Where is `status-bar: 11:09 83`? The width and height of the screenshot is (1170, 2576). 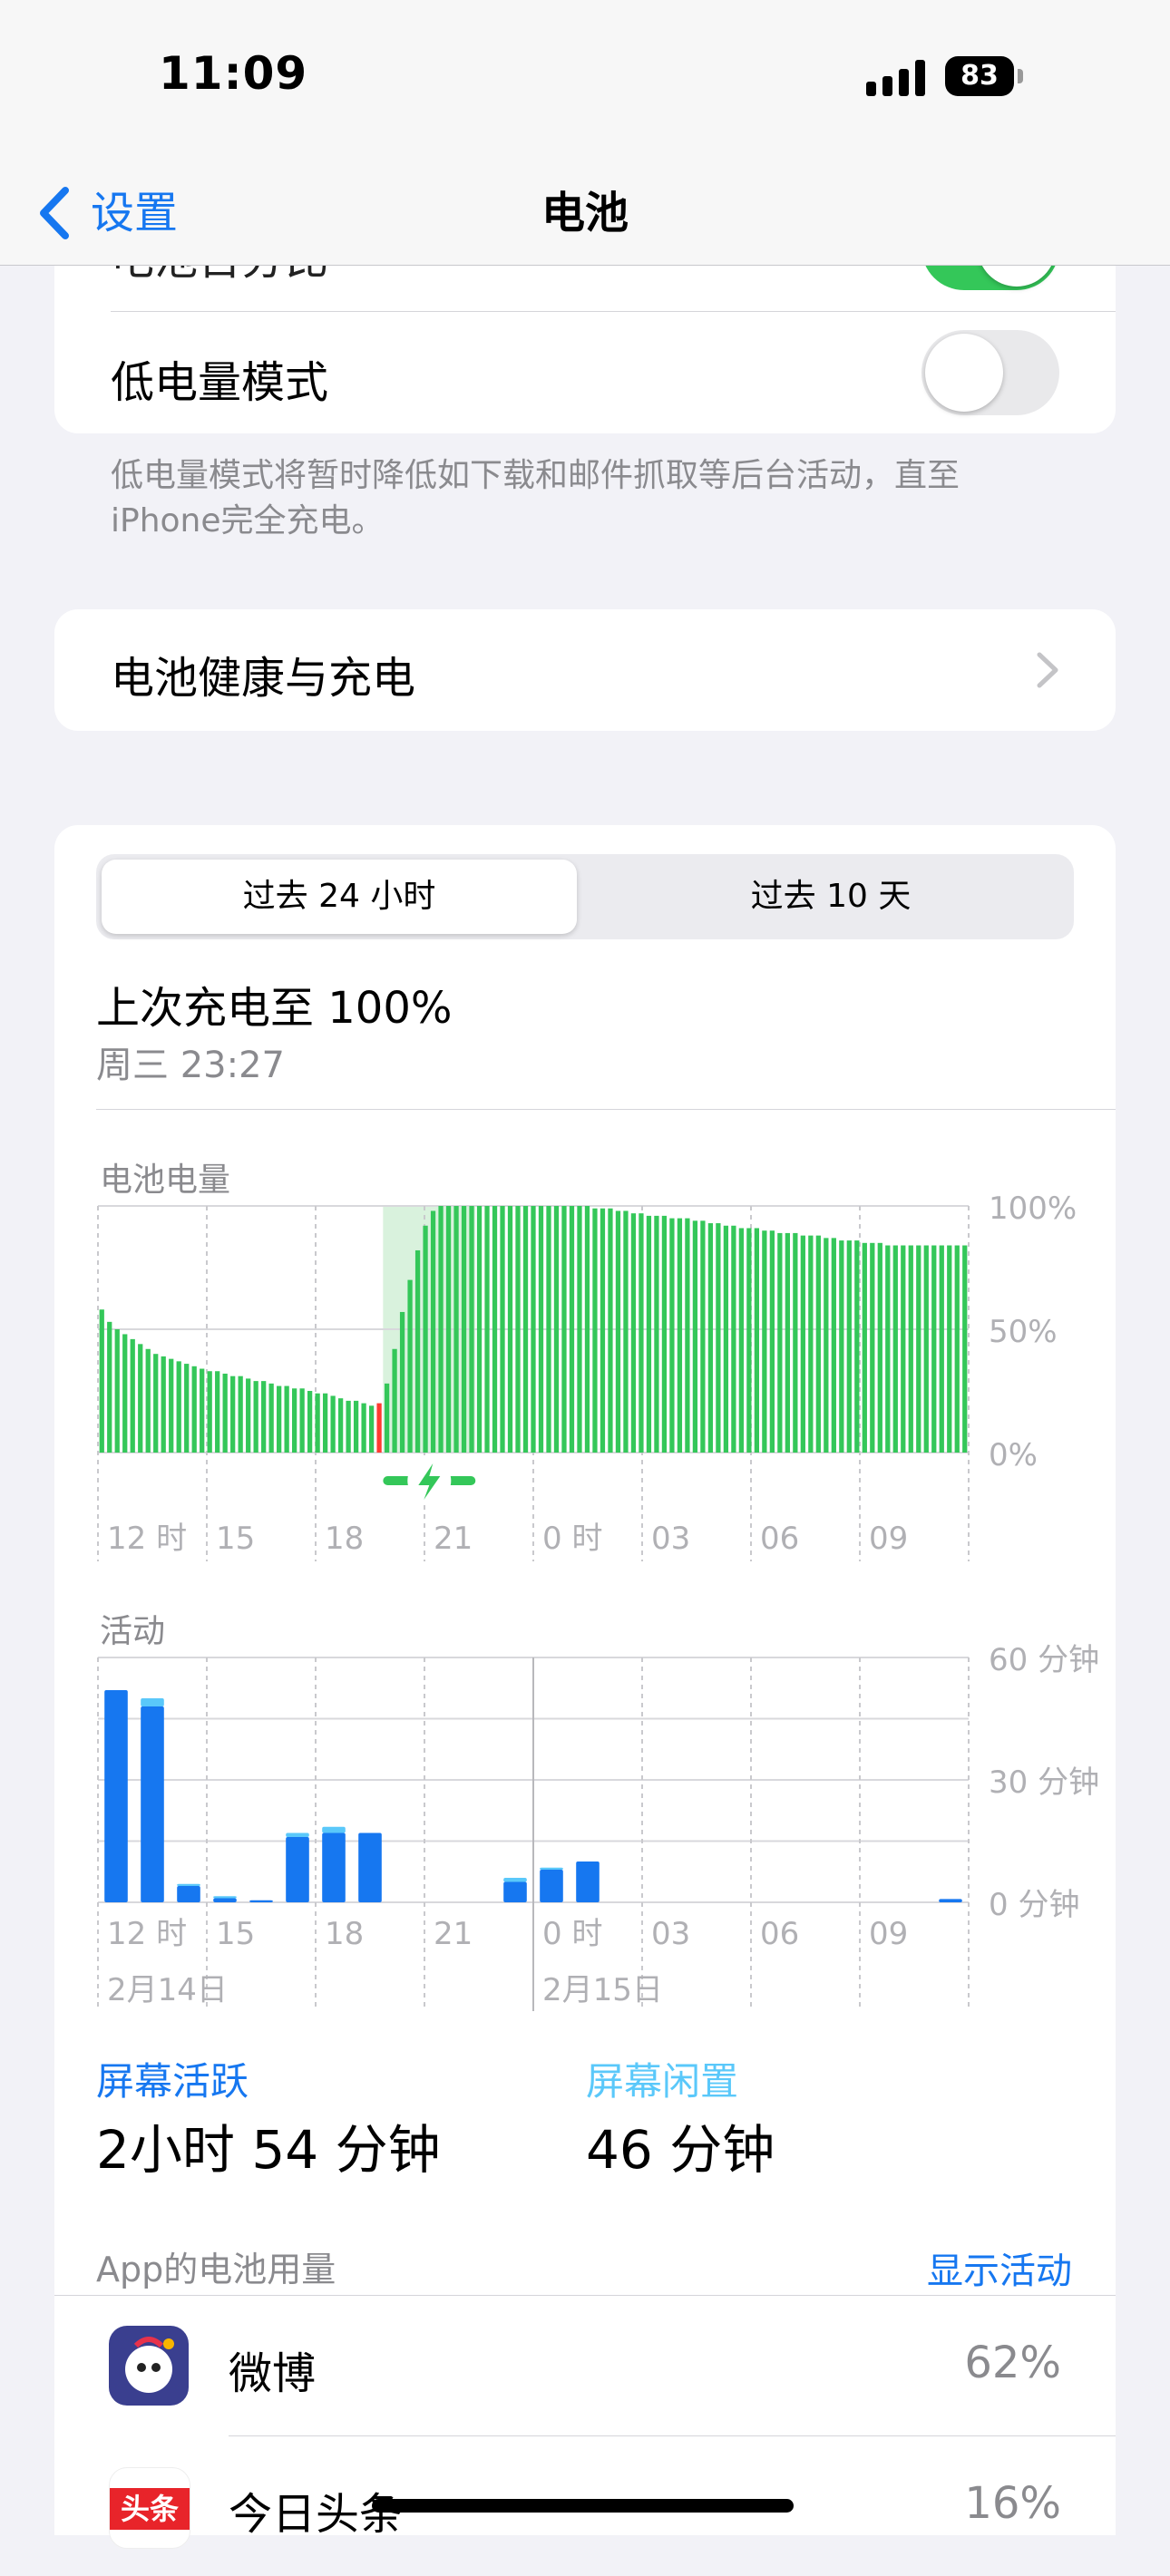
status-bar: 11:09 83 is located at coordinates (585, 81).